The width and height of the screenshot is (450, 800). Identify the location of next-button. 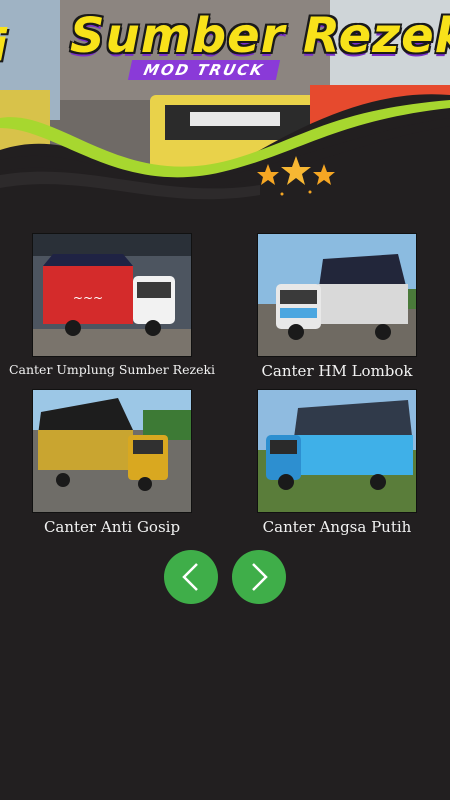
(259, 577).